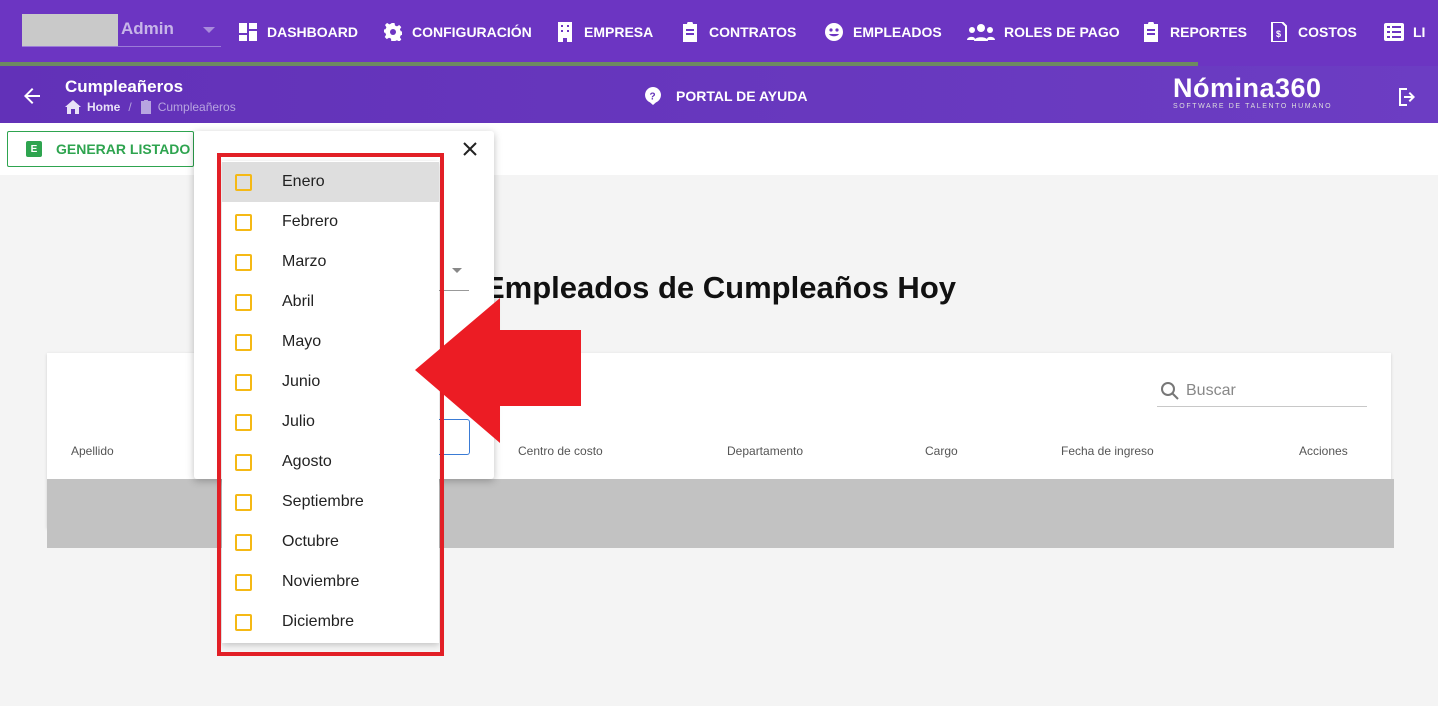 This screenshot has width=1438, height=706. I want to click on nav-costos-label: COSTOS, so click(1327, 32).